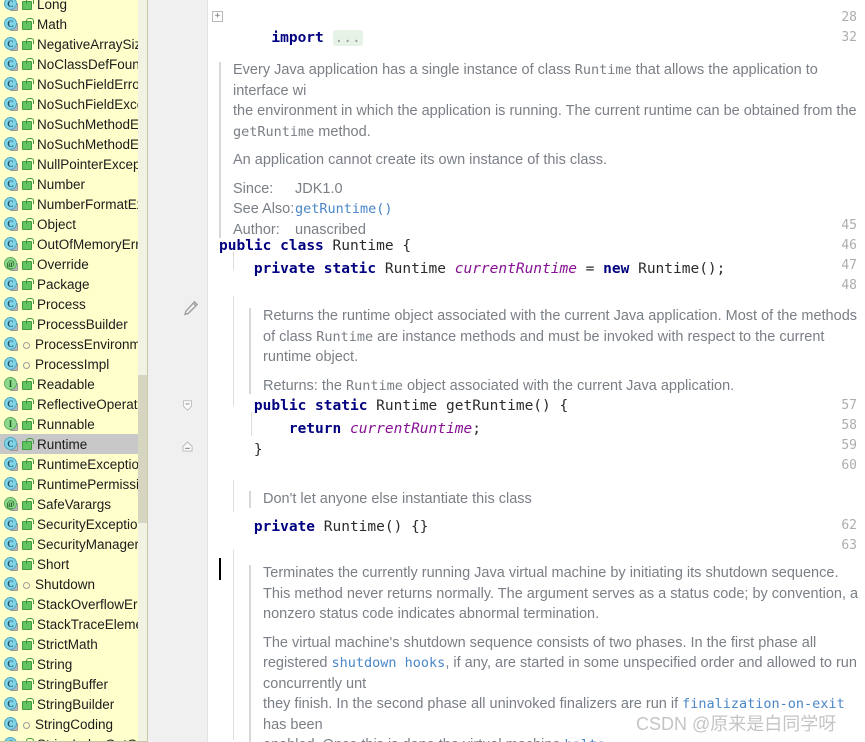  What do you see at coordinates (827, 466) in the screenshot?
I see `line-number: 60` at bounding box center [827, 466].